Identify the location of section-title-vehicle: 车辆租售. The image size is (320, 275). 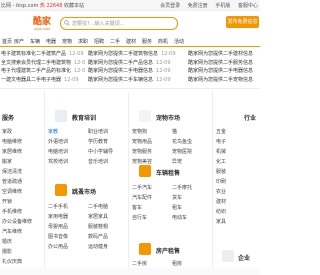
(168, 173).